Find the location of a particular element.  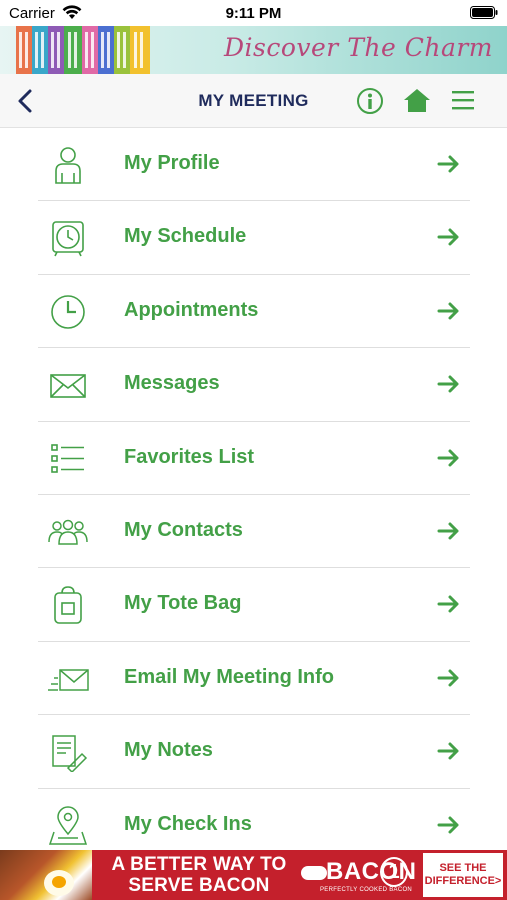

status-bar: Carrier 9:11 PM is located at coordinates (253, 13).